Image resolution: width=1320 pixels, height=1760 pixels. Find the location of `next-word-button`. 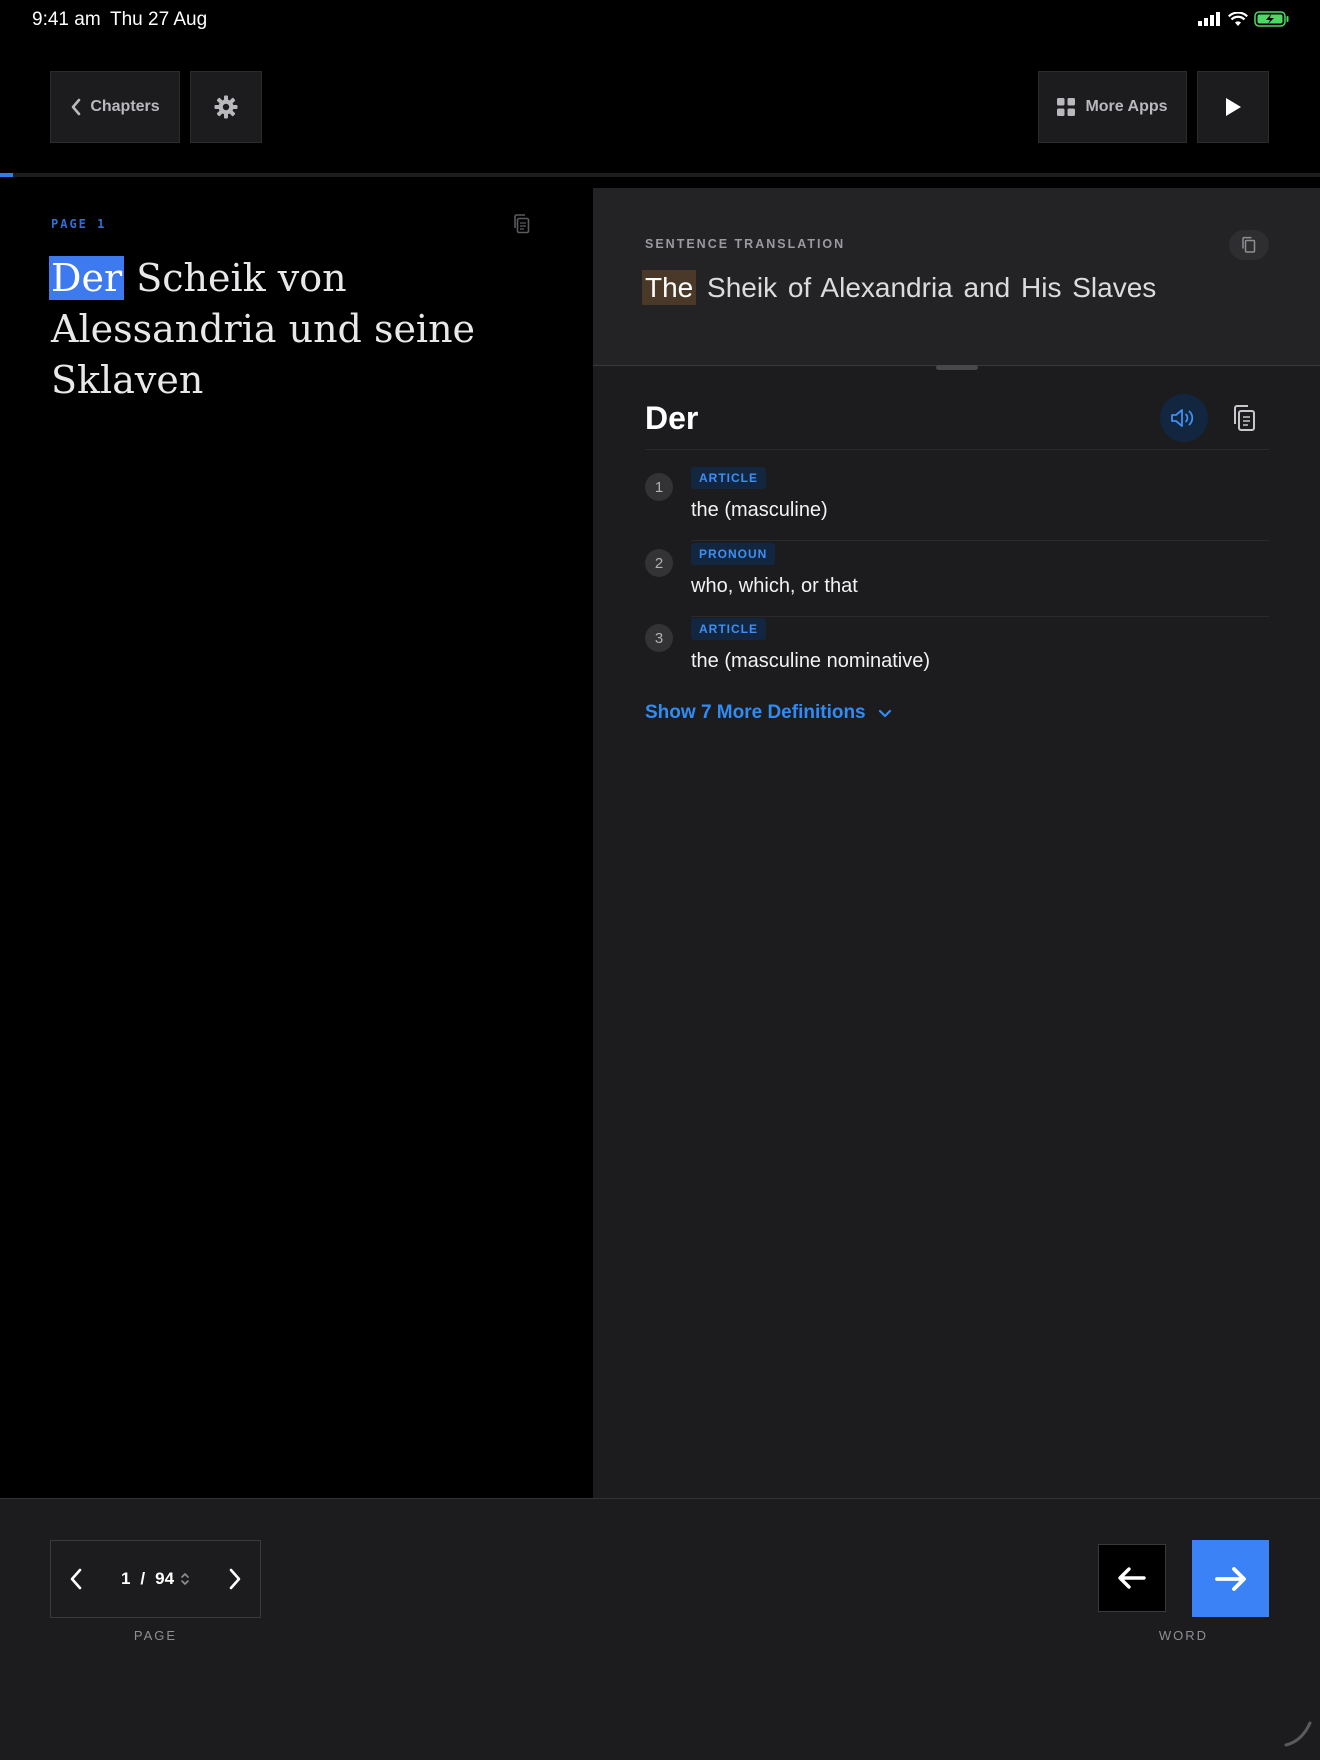

next-word-button is located at coordinates (1230, 1578).